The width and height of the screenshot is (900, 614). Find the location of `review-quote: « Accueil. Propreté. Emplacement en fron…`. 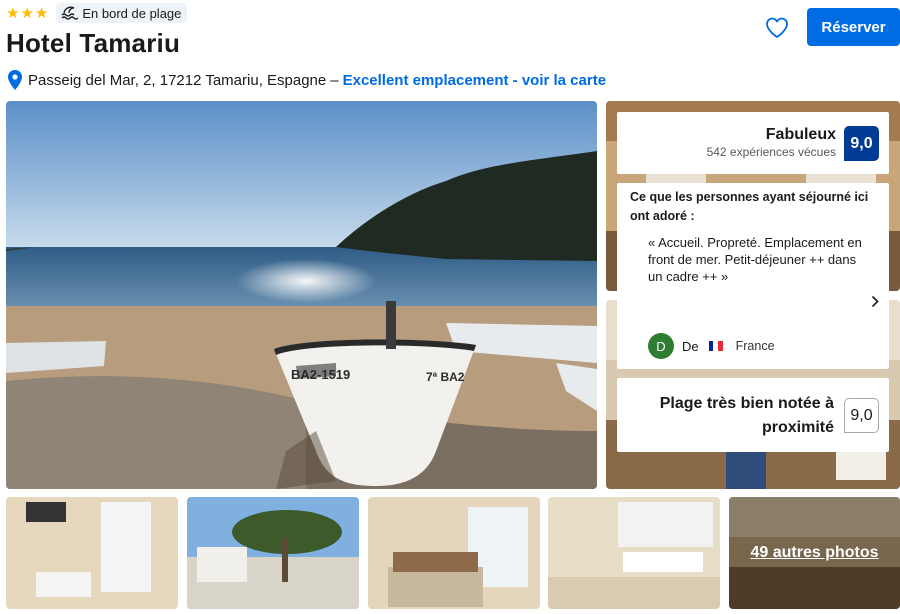

review-quote: « Accueil. Propreté. Emplacement en fron… is located at coordinates (755, 259).